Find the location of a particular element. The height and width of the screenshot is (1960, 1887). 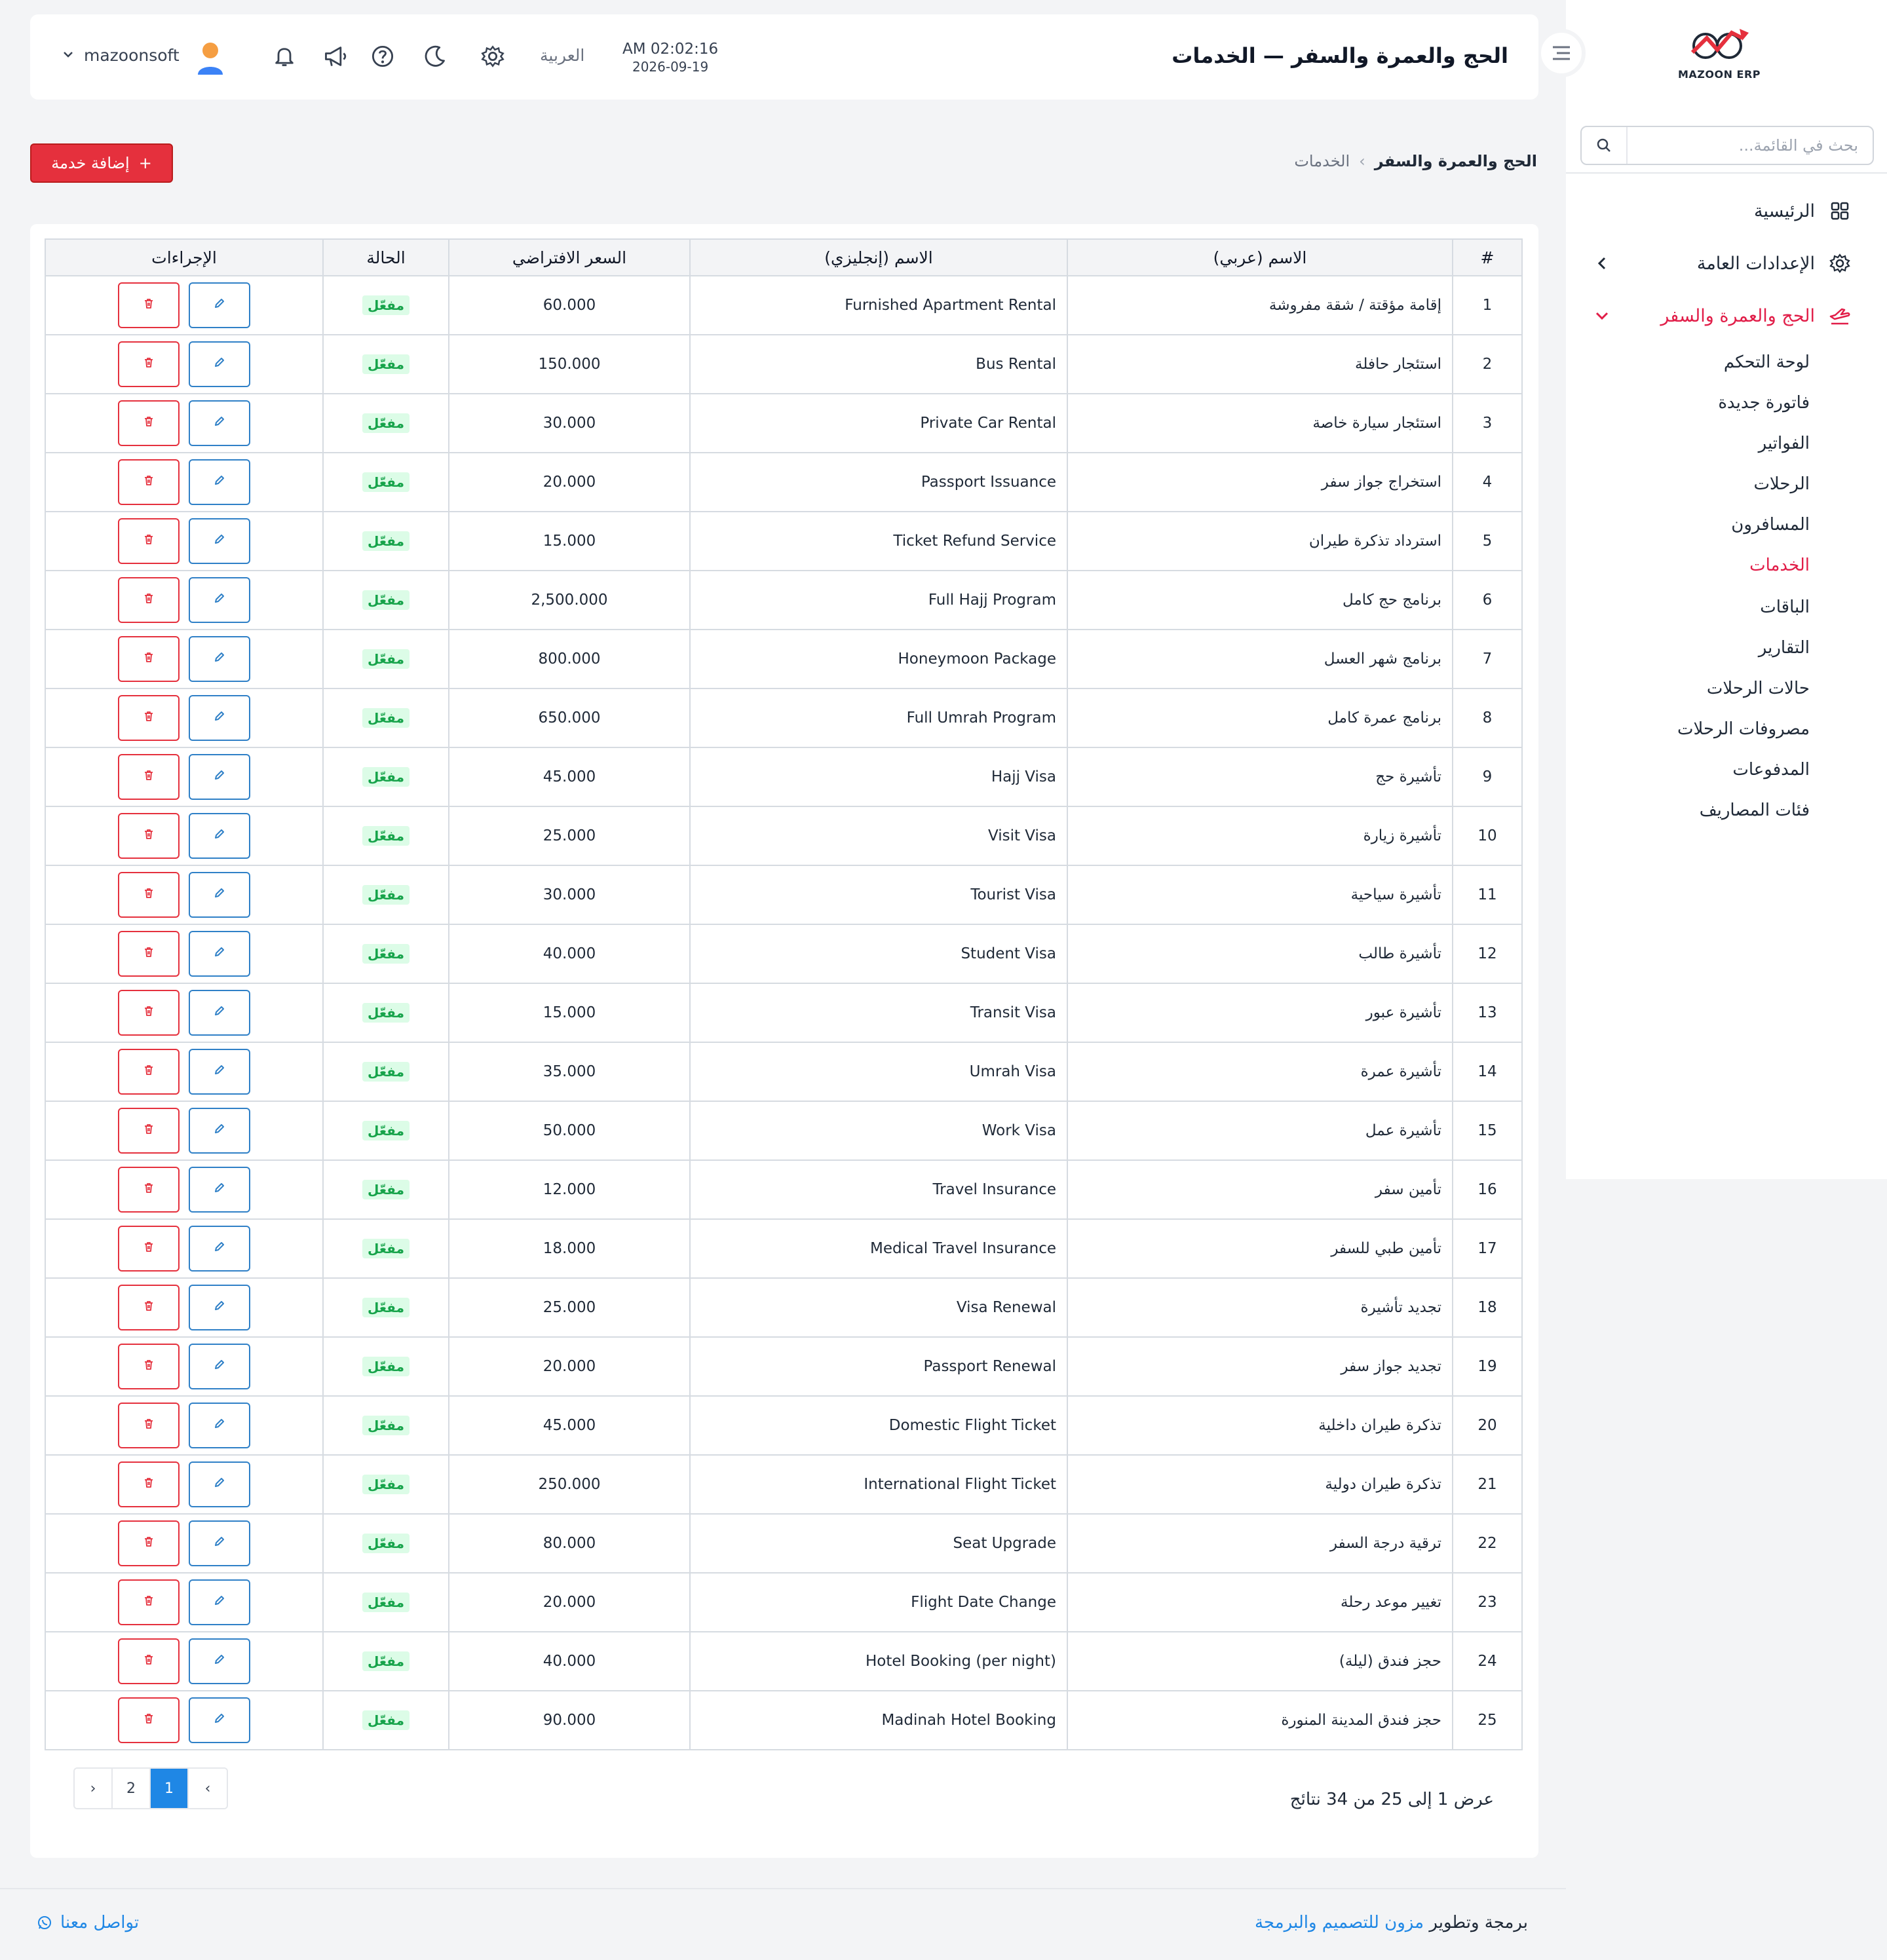

user-avatar is located at coordinates (210, 58).